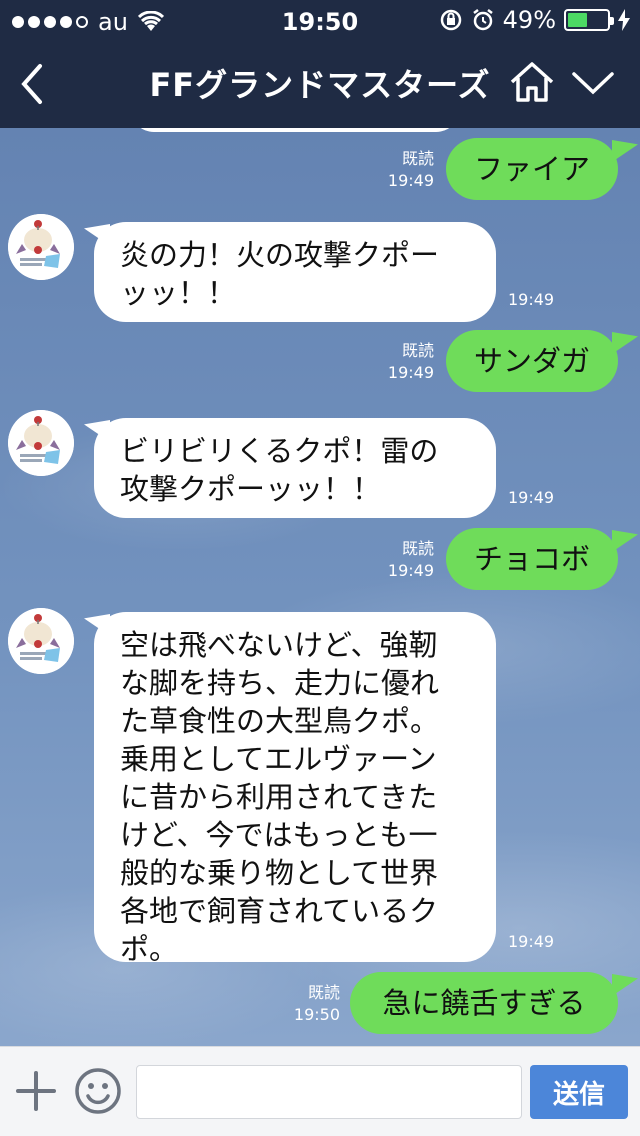 This screenshot has width=640, height=1136. I want to click on message-line: ッッ！！, so click(178, 293).